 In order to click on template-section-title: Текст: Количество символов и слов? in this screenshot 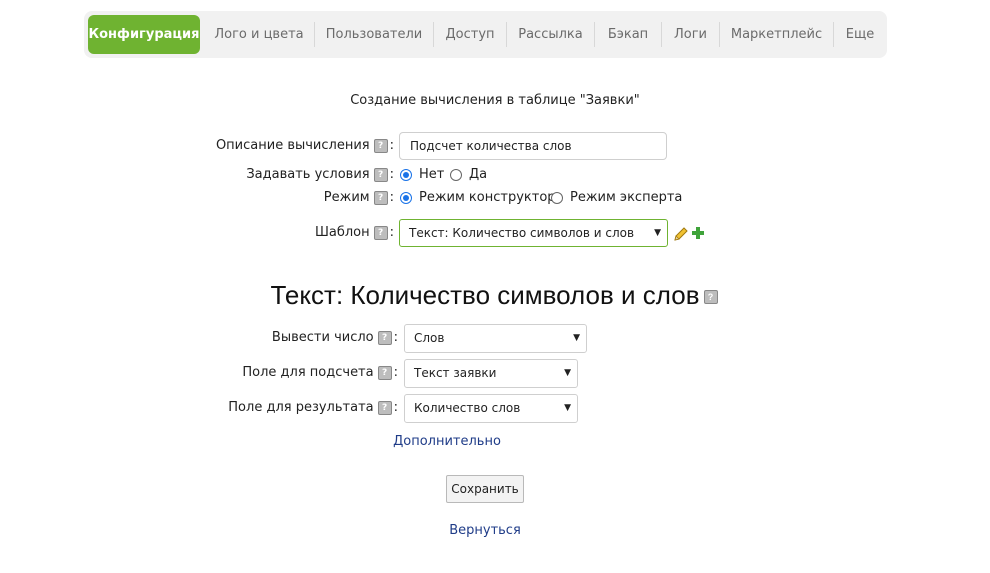, I will do `click(495, 295)`.